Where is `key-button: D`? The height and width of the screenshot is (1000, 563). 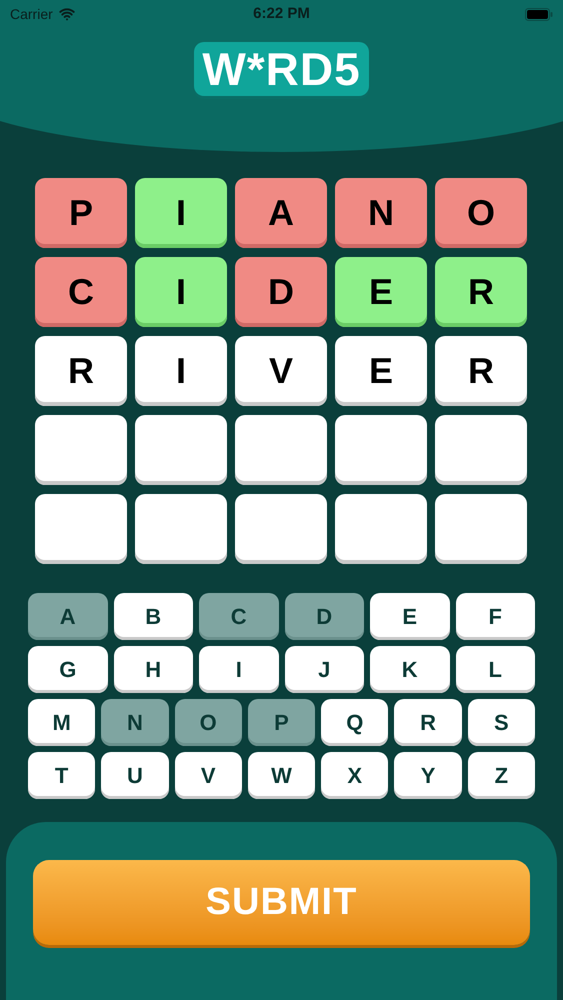
key-button: D is located at coordinates (324, 616).